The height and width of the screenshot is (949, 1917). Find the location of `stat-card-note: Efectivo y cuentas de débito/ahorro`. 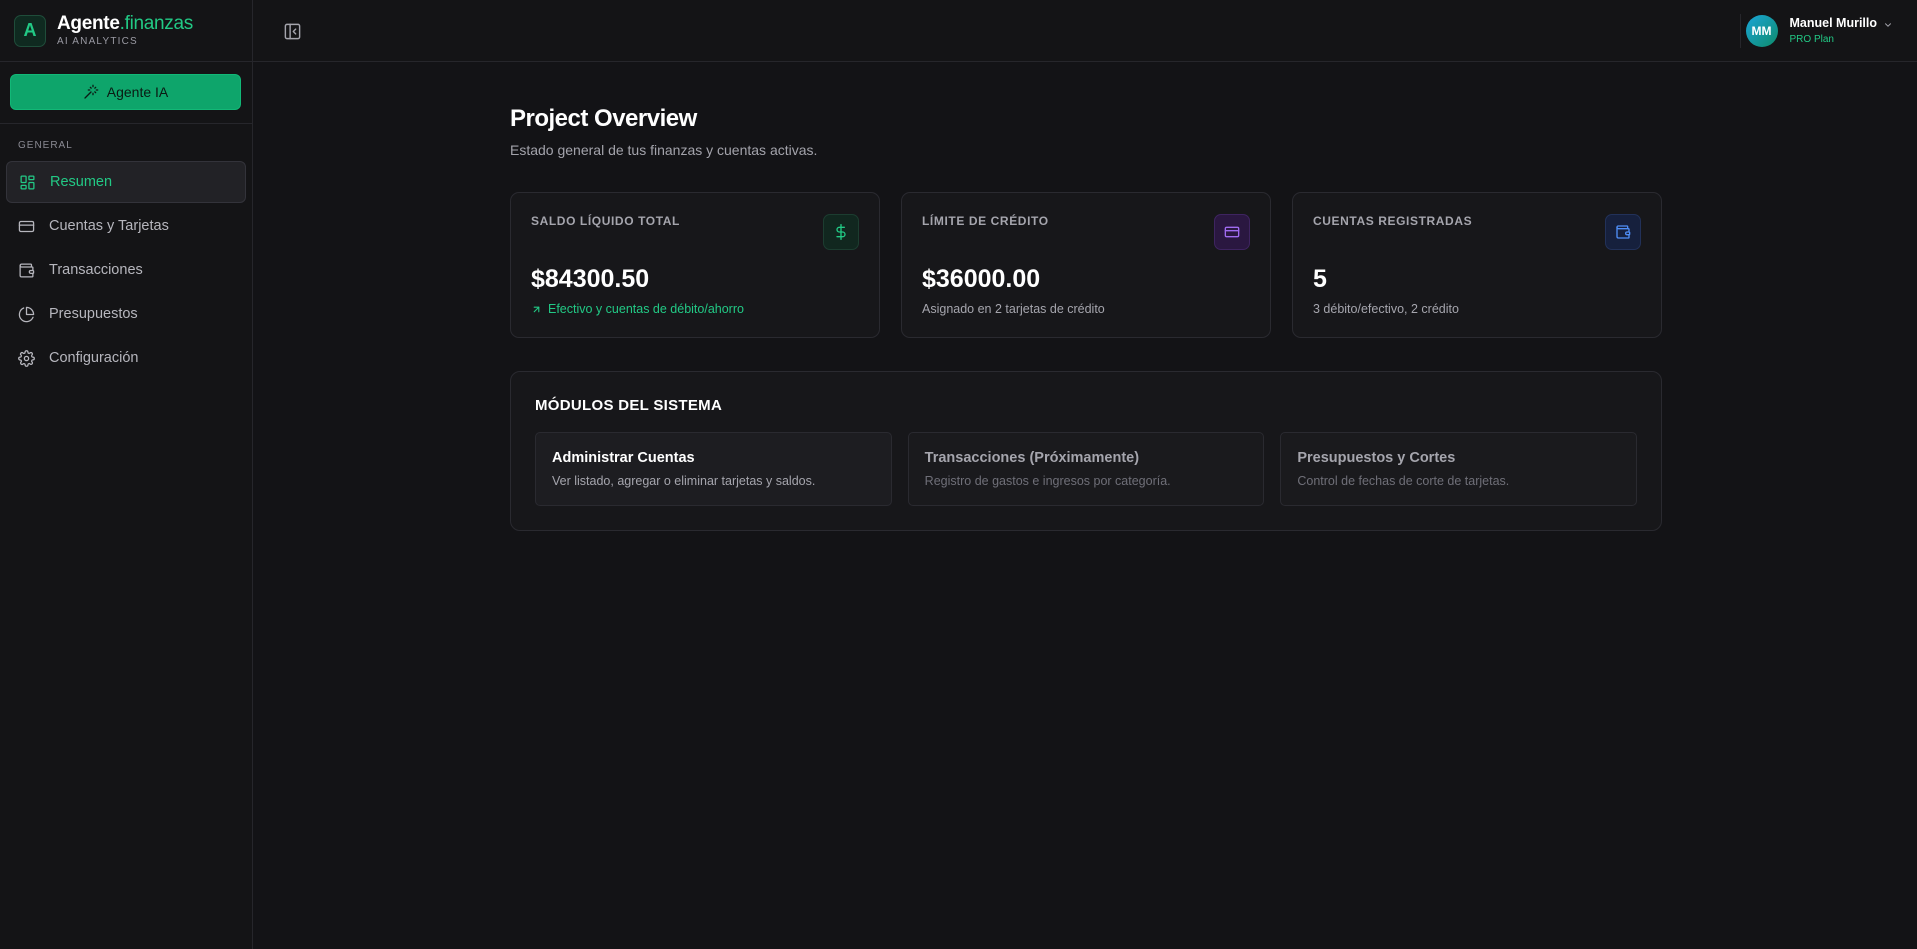

stat-card-note: Efectivo y cuentas de débito/ahorro is located at coordinates (637, 309).